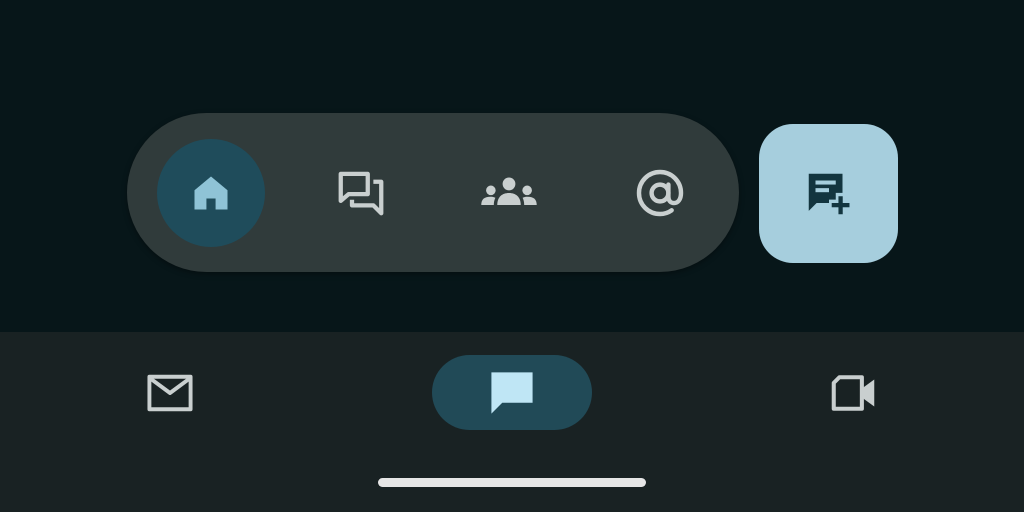  I want to click on chat-icon, so click(512, 392).